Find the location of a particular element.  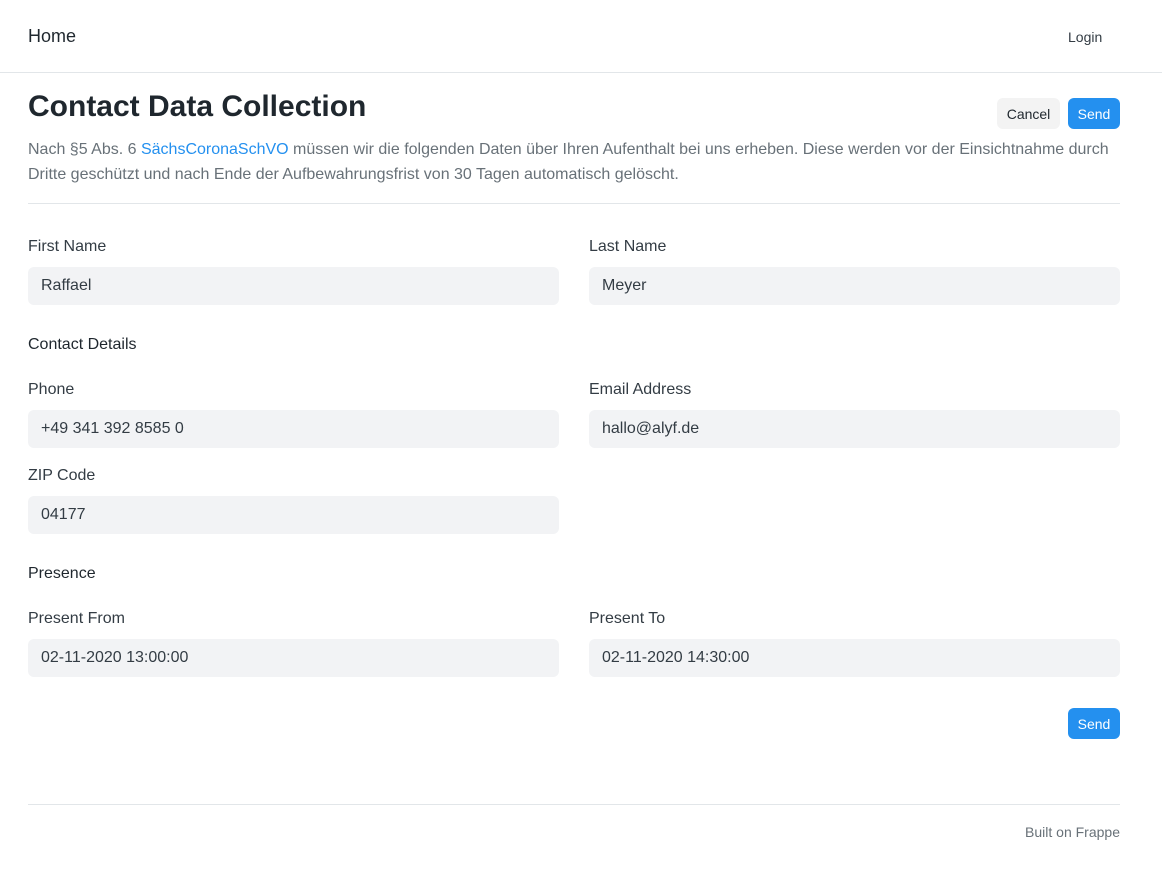

first-name-label: First Name is located at coordinates (67, 246).